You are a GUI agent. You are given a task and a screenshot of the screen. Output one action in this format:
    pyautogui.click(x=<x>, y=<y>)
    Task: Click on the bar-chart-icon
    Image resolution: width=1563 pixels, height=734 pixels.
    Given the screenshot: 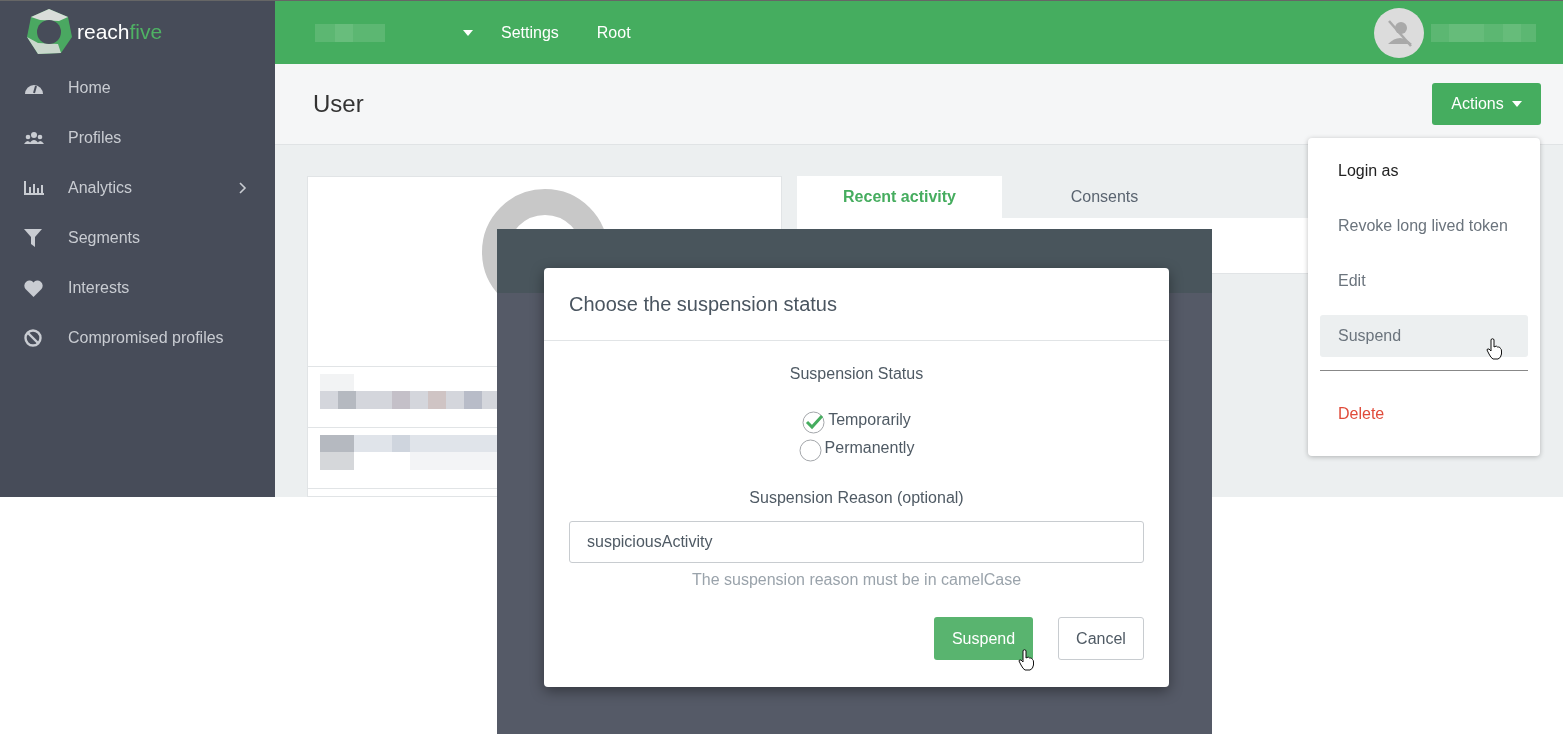 What is the action you would take?
    pyautogui.click(x=34, y=188)
    